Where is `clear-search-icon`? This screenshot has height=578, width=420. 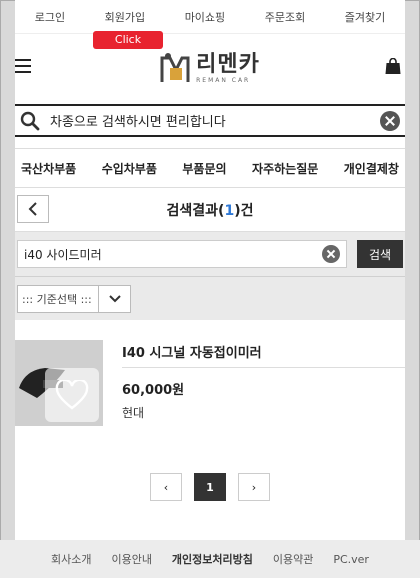 clear-search-icon is located at coordinates (390, 120).